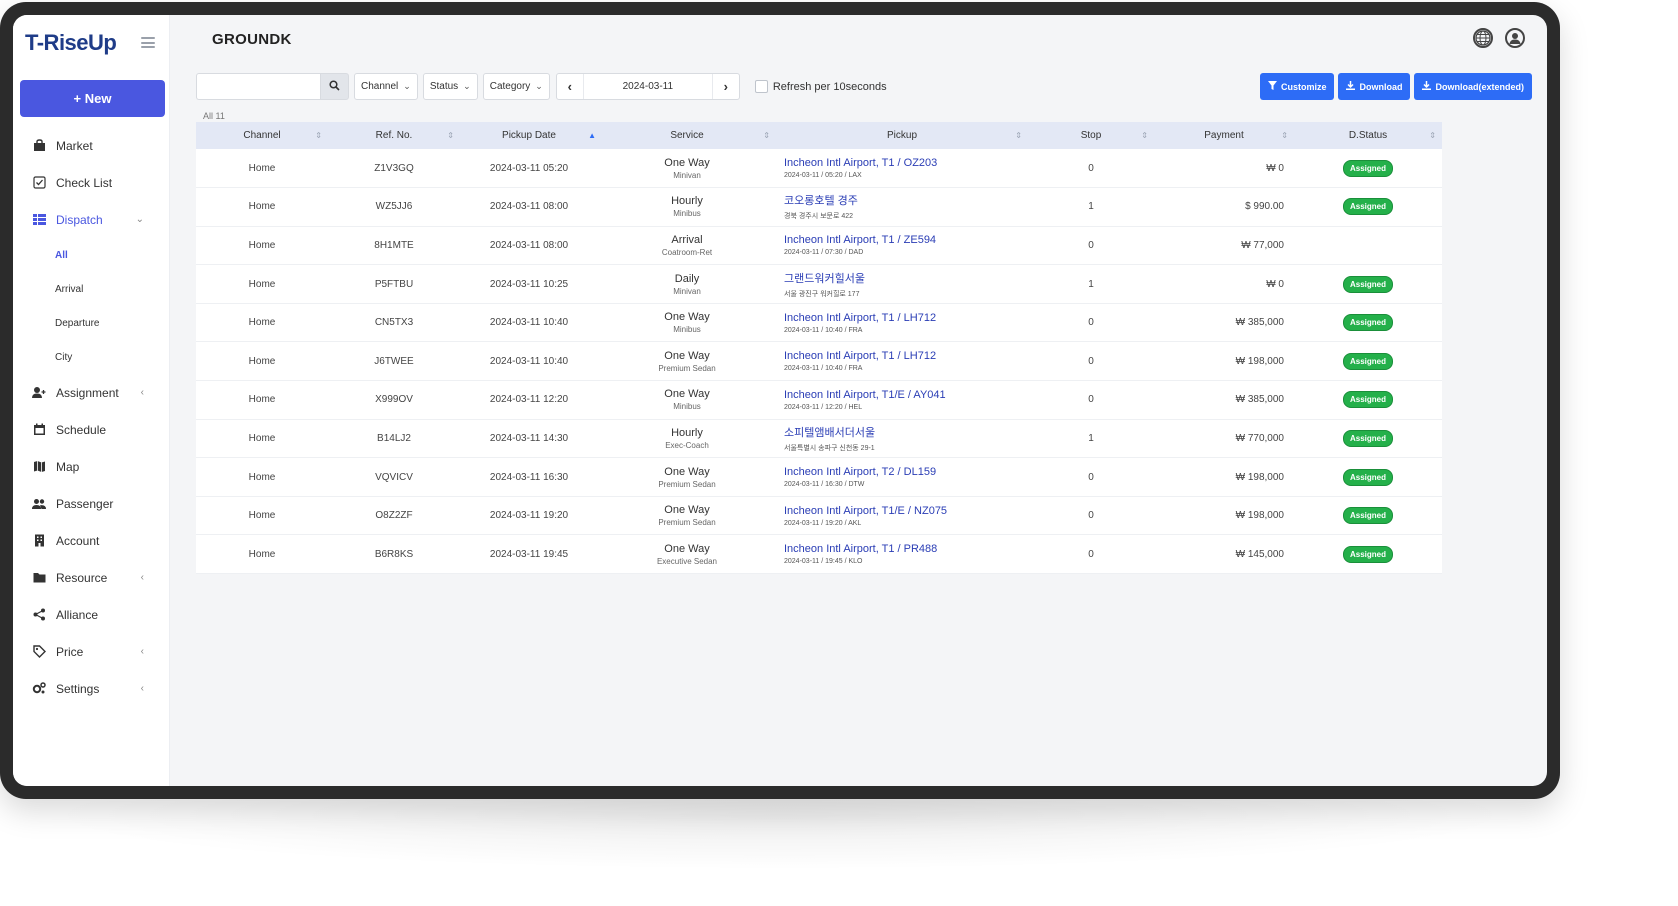 The height and width of the screenshot is (906, 1678). Describe the element at coordinates (91, 651) in the screenshot. I see `sidebar-item-price: Price ‹` at that location.